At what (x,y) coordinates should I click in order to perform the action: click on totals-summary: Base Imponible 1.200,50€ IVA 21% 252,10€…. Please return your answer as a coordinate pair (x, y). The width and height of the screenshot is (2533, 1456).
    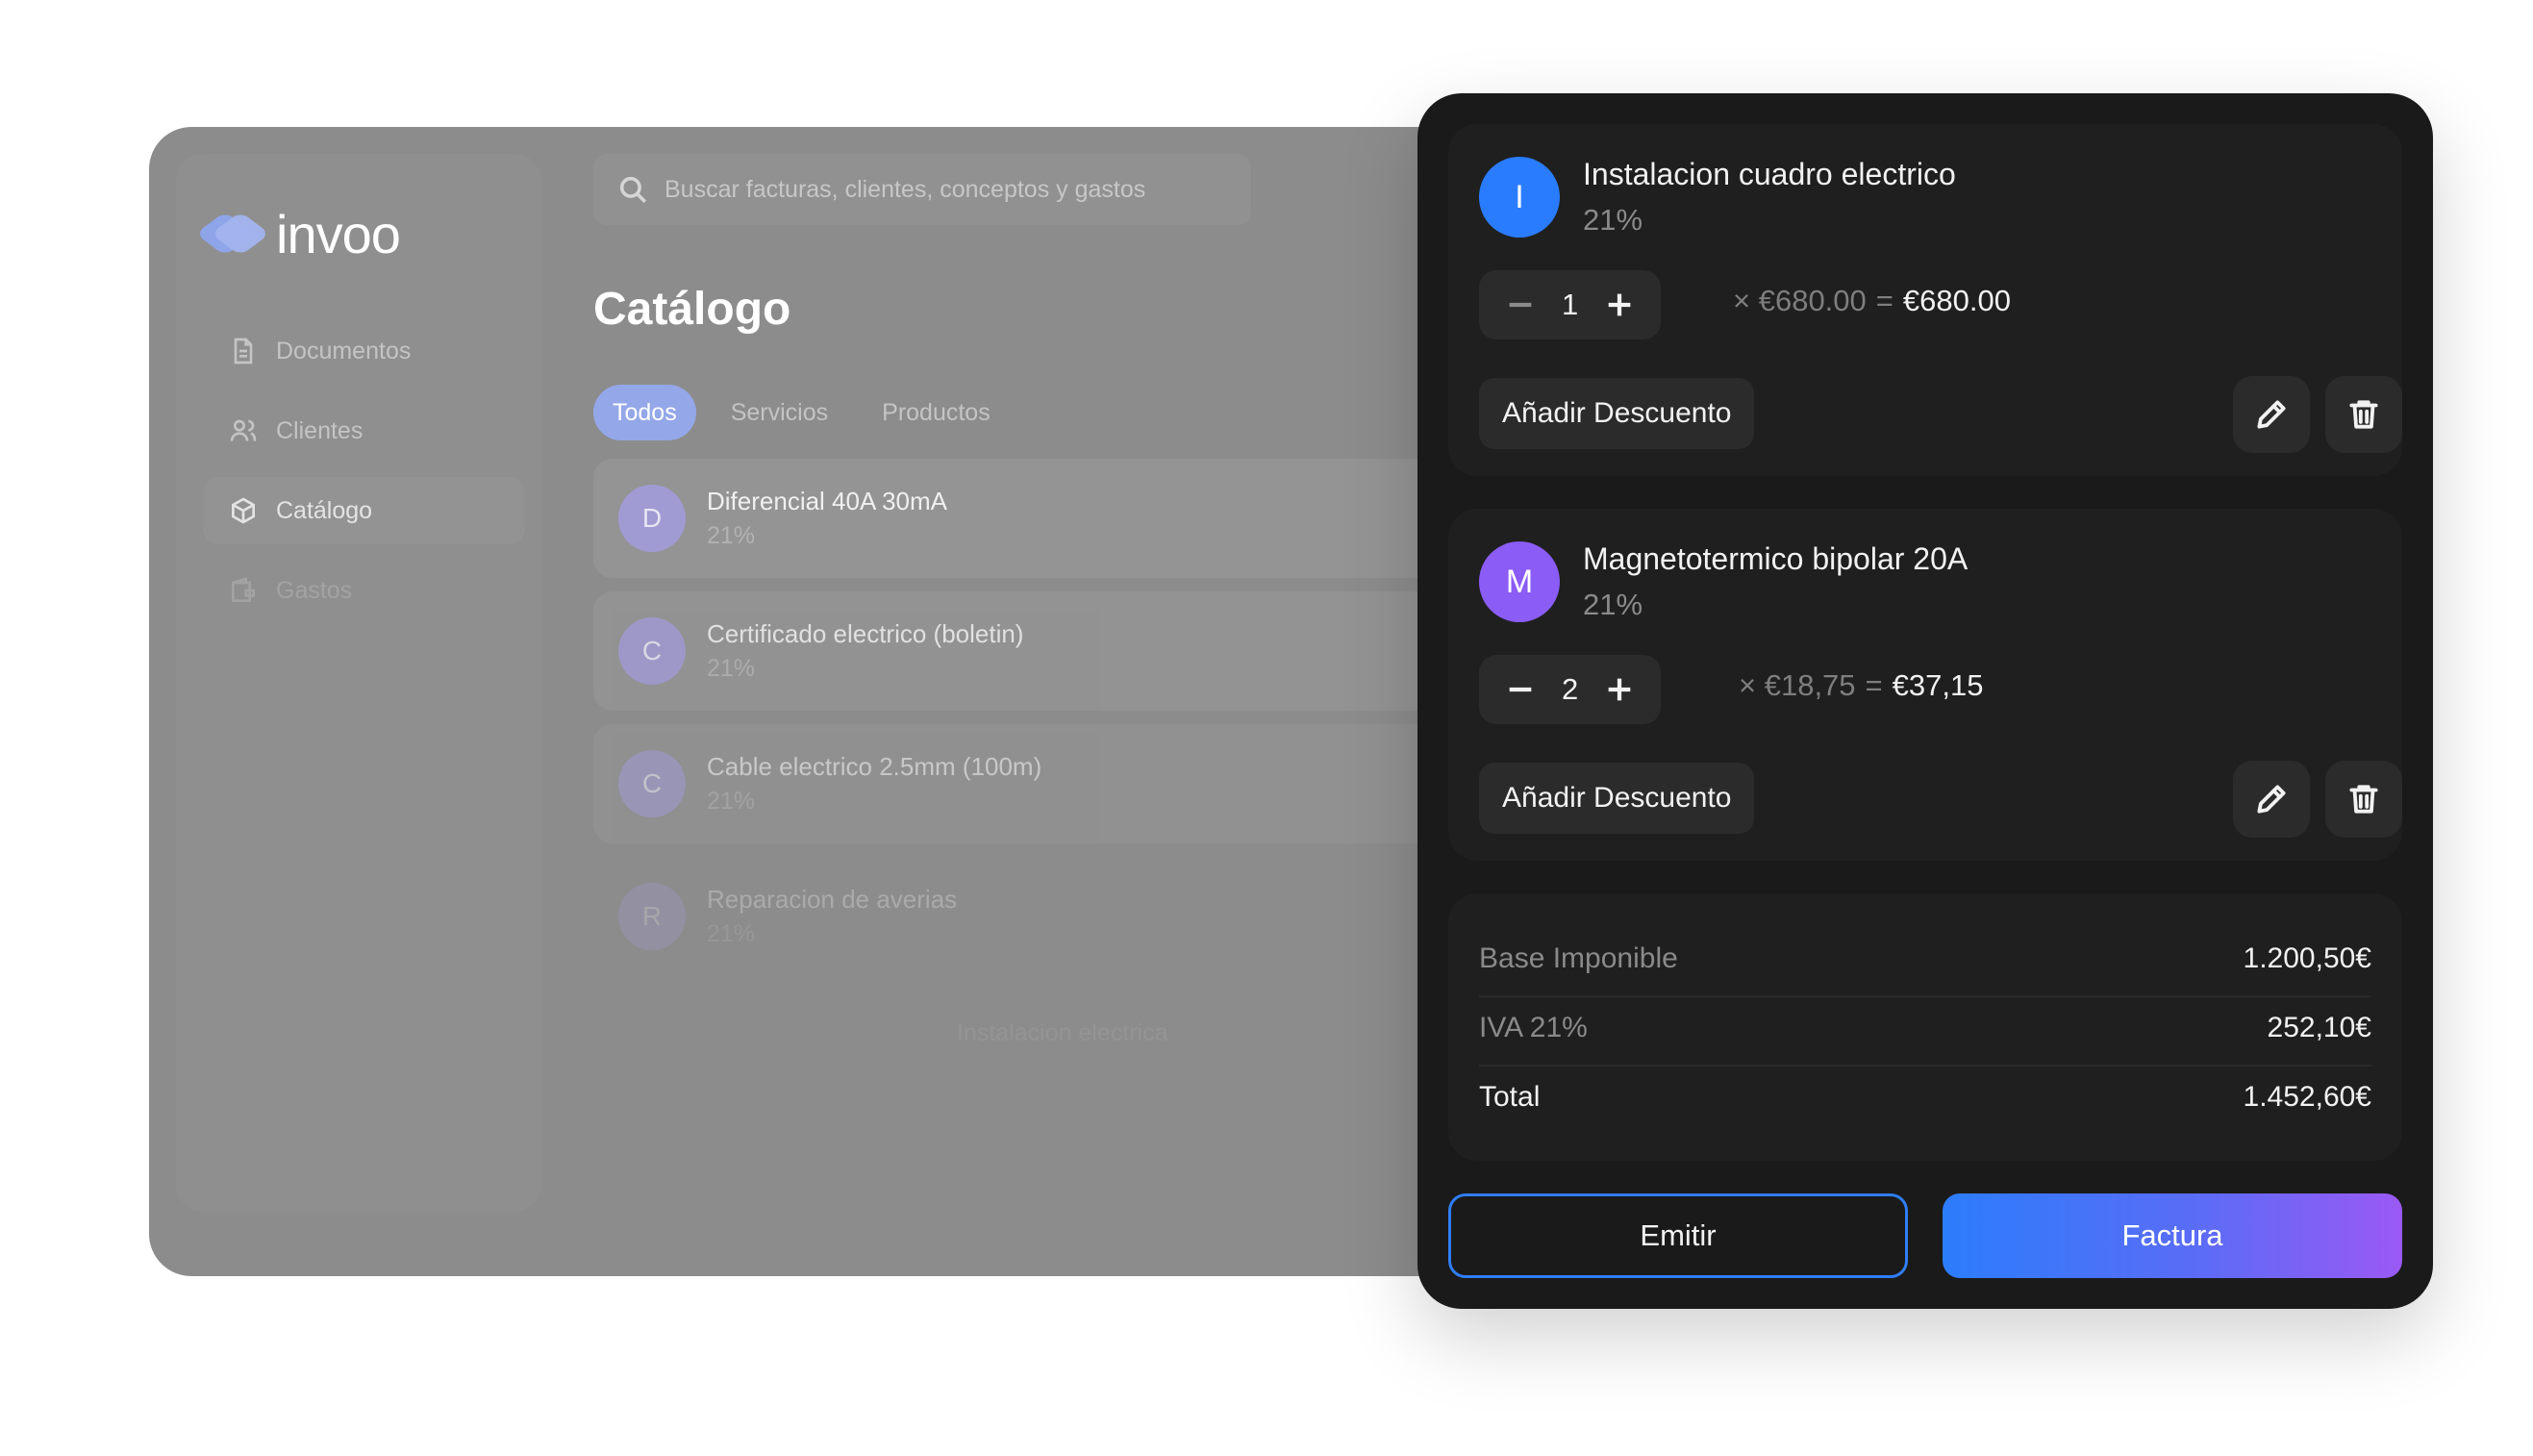
    Looking at the image, I should click on (1925, 1027).